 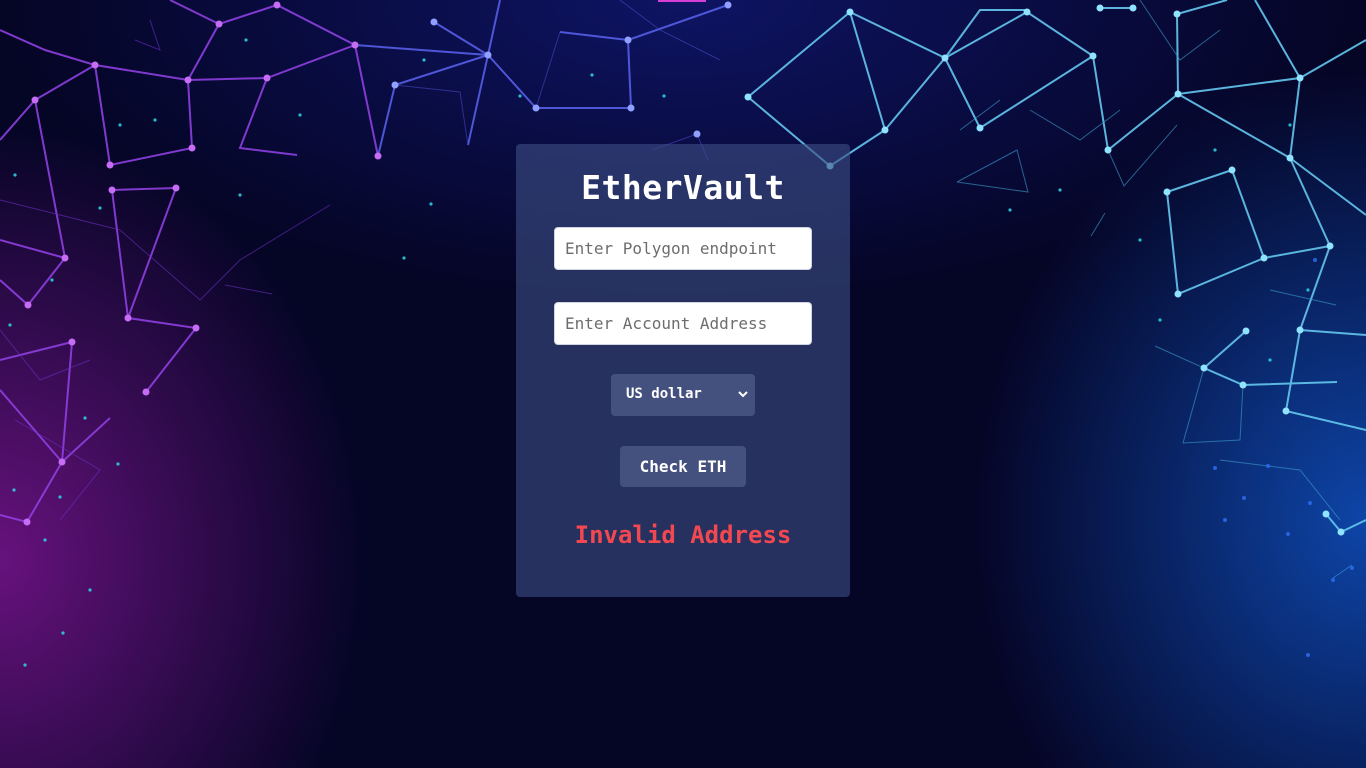 I want to click on polygon-endpoint-input, so click(x=683, y=248).